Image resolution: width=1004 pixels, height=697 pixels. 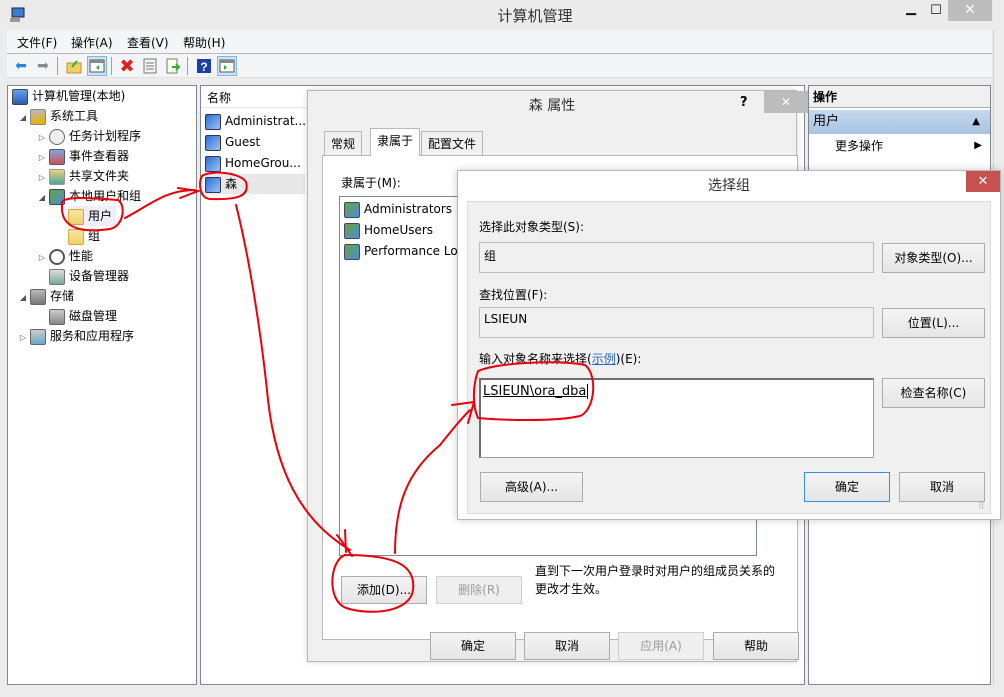 What do you see at coordinates (92, 42) in the screenshot?
I see `menu-action: 操作(A)` at bounding box center [92, 42].